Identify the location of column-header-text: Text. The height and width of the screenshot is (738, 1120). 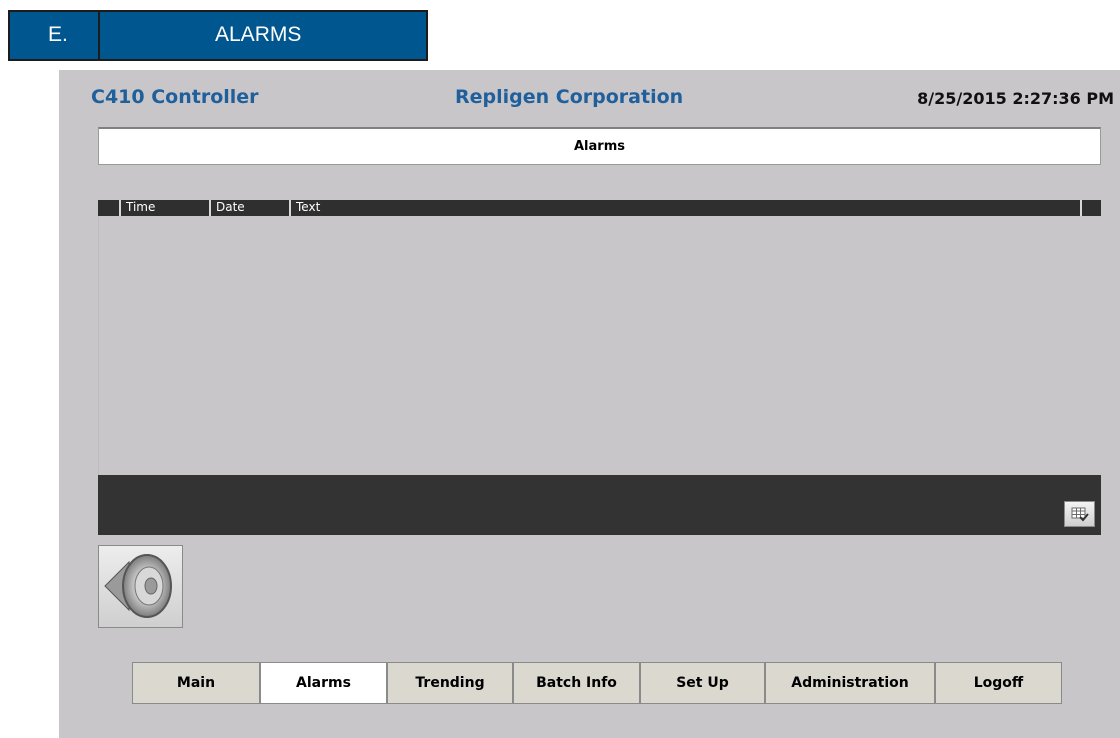
(684, 208).